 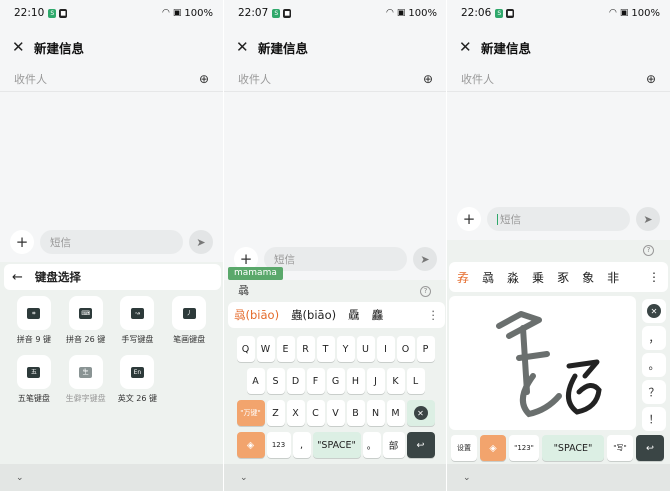 What do you see at coordinates (34, 372) in the screenshot?
I see `wubi-icon: 五` at bounding box center [34, 372].